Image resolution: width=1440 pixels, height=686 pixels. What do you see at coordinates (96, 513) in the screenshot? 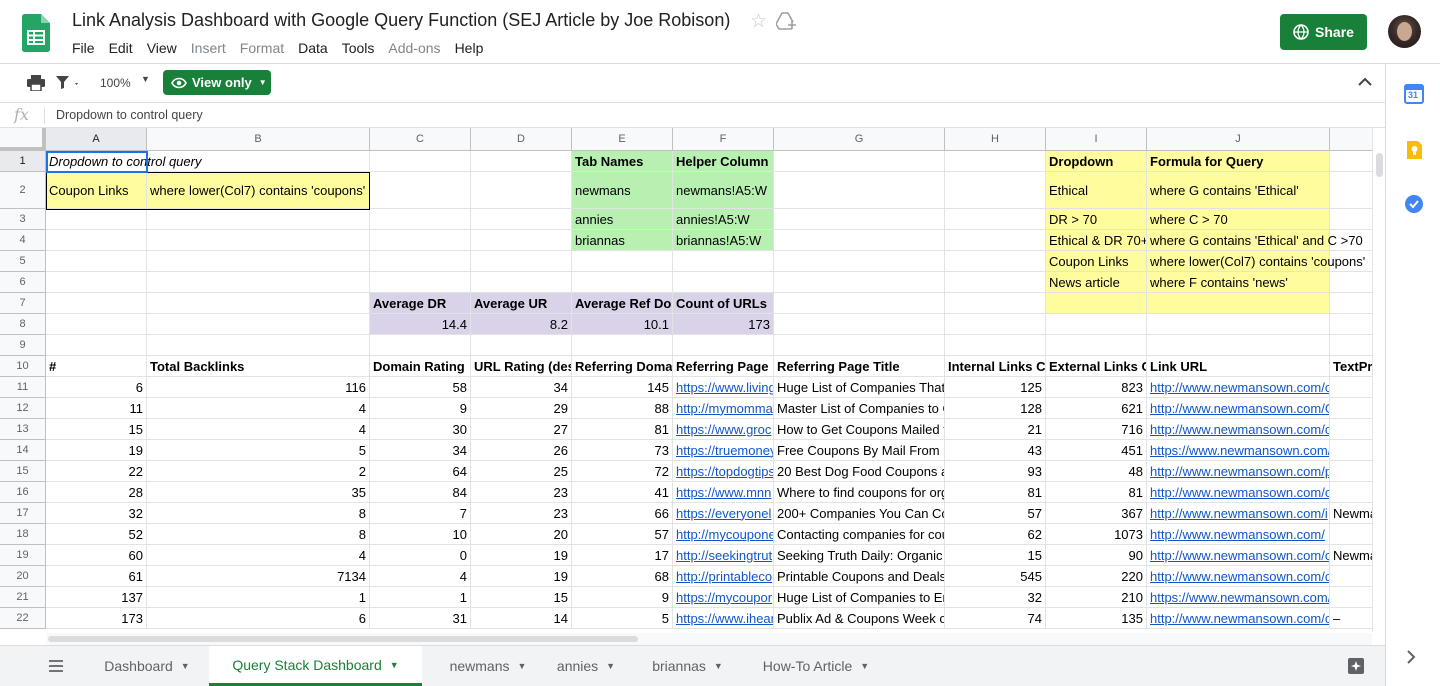
I see `table-cell: 32` at bounding box center [96, 513].